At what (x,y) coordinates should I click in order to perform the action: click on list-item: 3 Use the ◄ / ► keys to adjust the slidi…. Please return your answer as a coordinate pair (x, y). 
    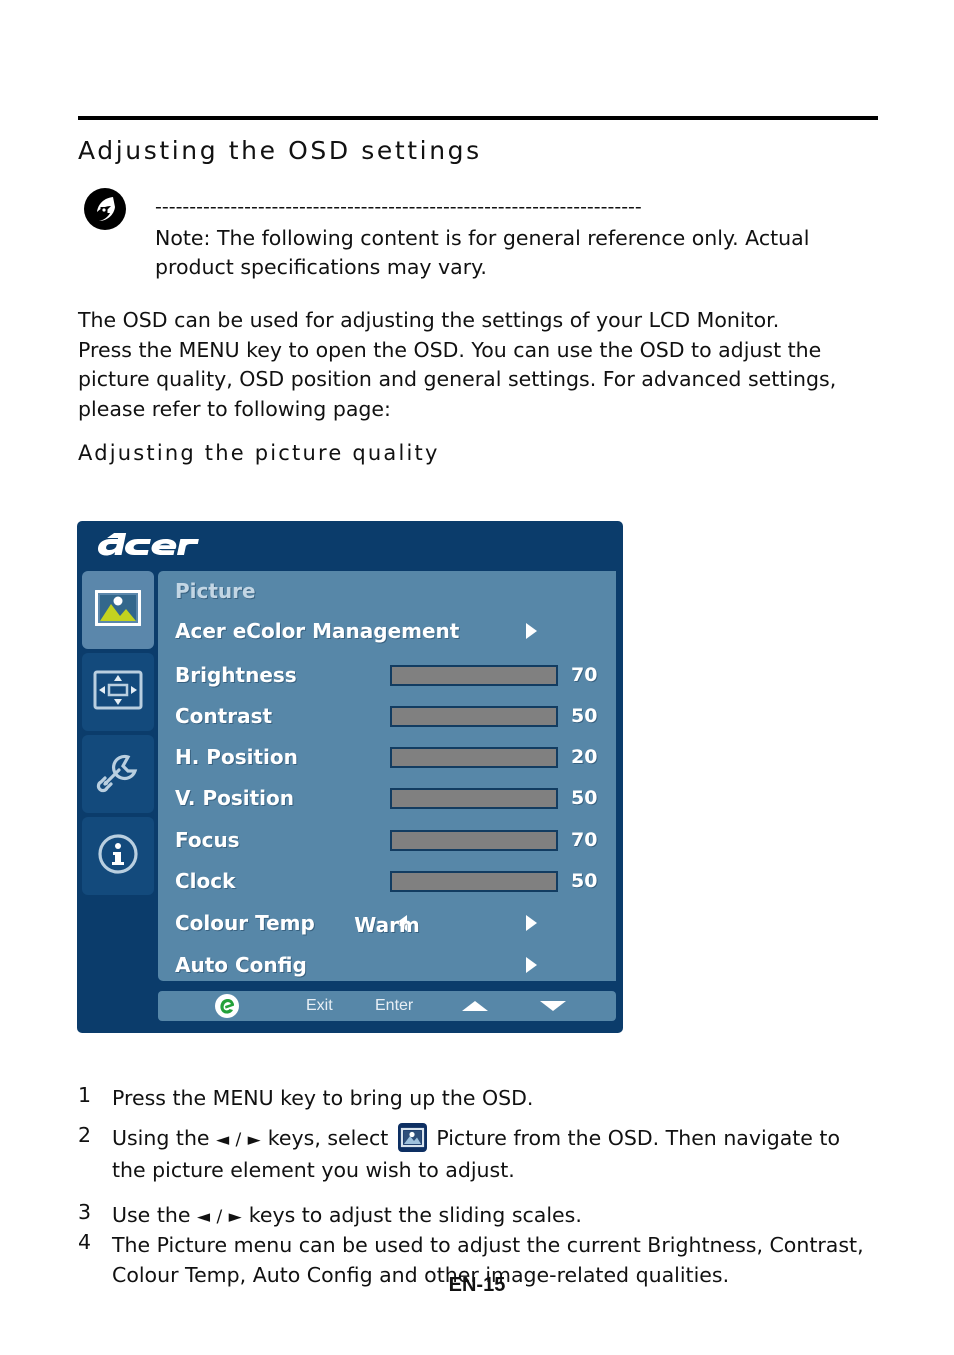
    Looking at the image, I should click on (478, 1215).